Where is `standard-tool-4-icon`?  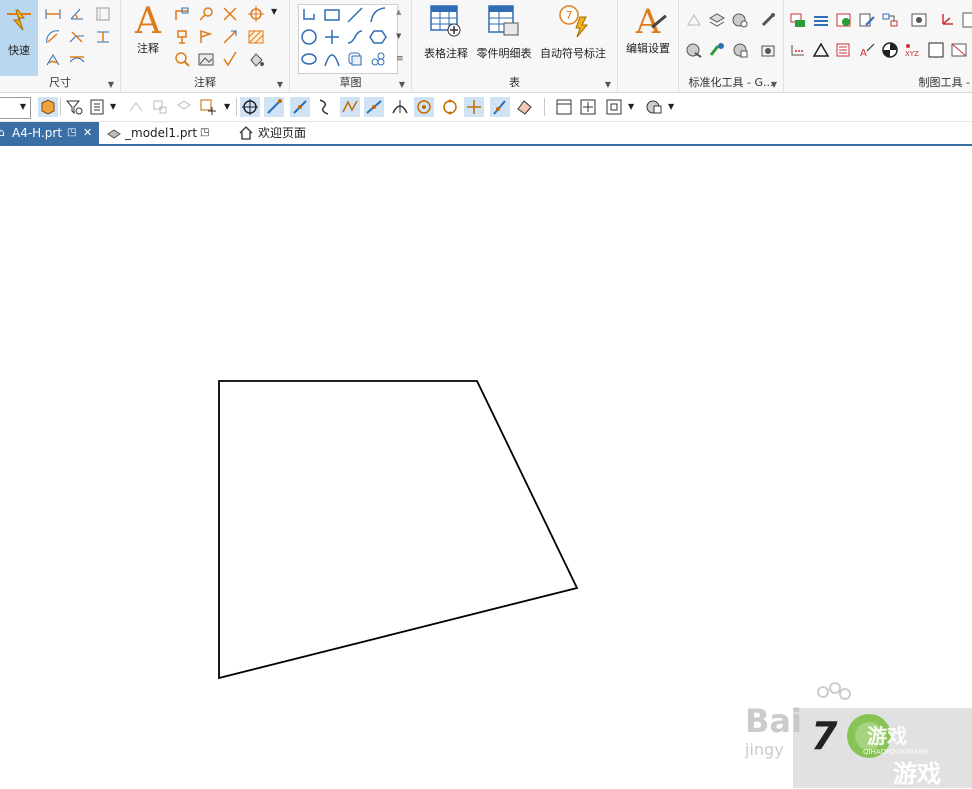
standard-tool-4-icon is located at coordinates (768, 20).